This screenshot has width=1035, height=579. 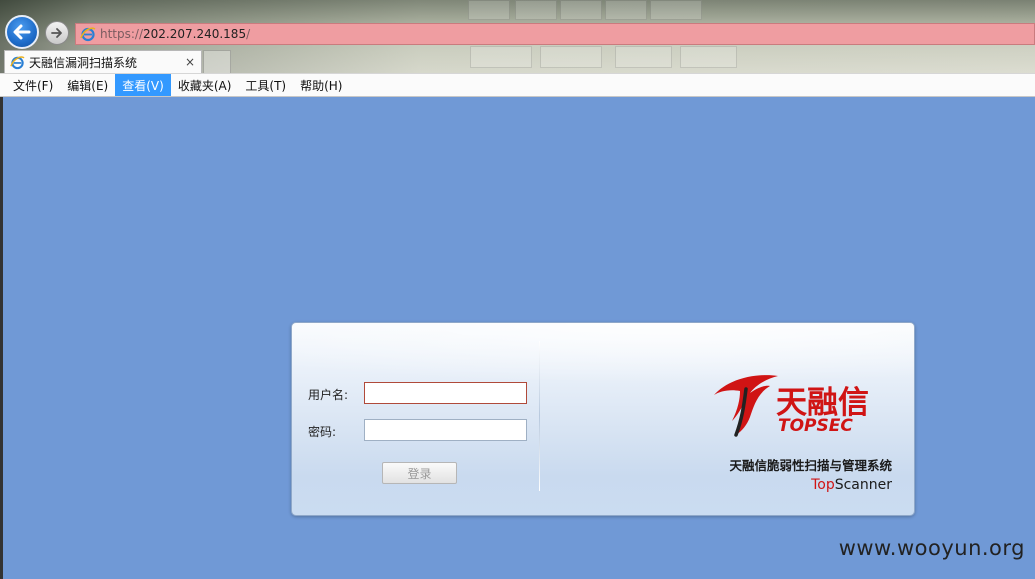 What do you see at coordinates (122, 34) in the screenshot?
I see `address-protocol: https://` at bounding box center [122, 34].